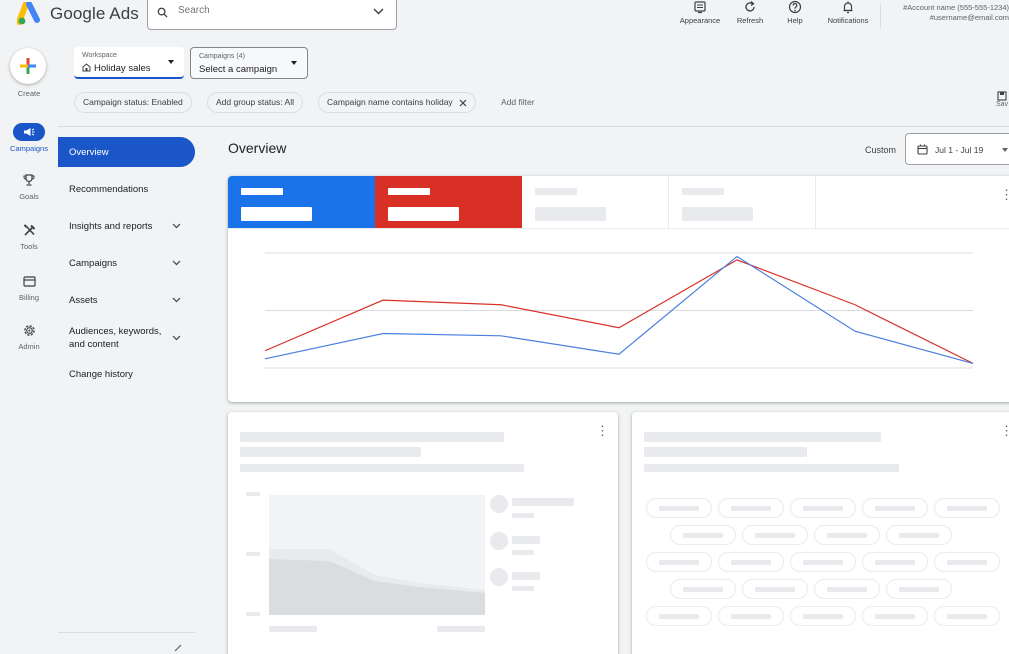  I want to click on search-input, so click(268, 10).